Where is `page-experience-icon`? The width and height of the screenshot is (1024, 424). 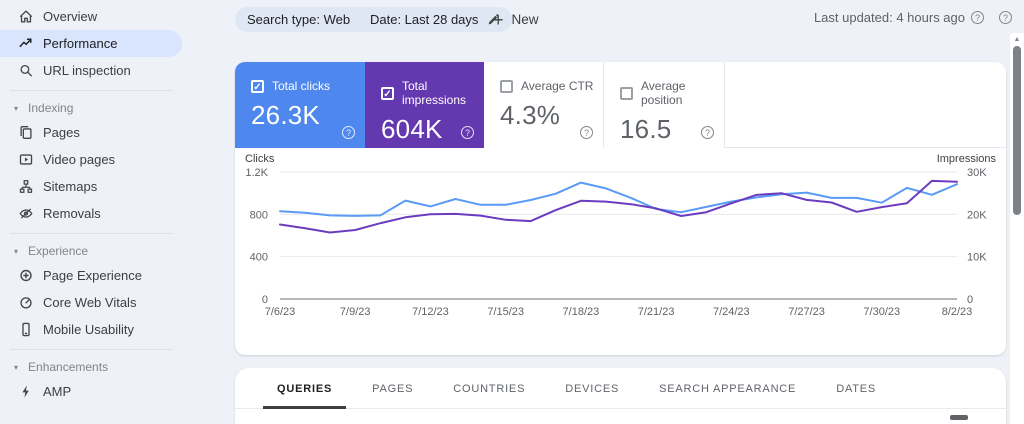 page-experience-icon is located at coordinates (26, 276).